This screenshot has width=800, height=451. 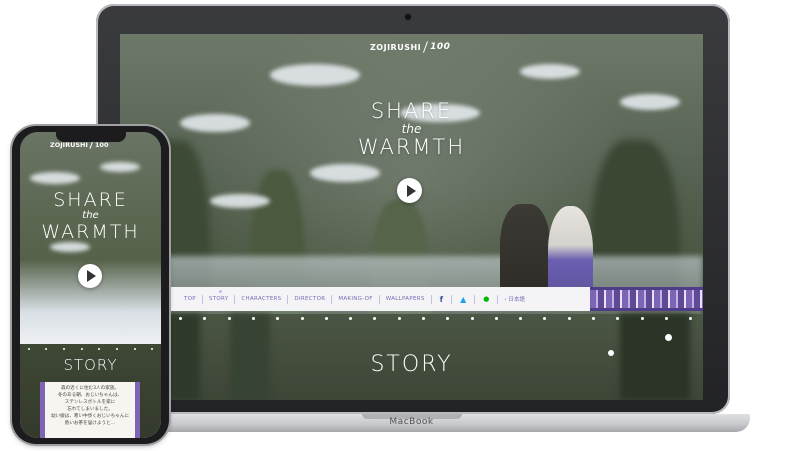 What do you see at coordinates (441, 299) in the screenshot?
I see `facebook-icon: f` at bounding box center [441, 299].